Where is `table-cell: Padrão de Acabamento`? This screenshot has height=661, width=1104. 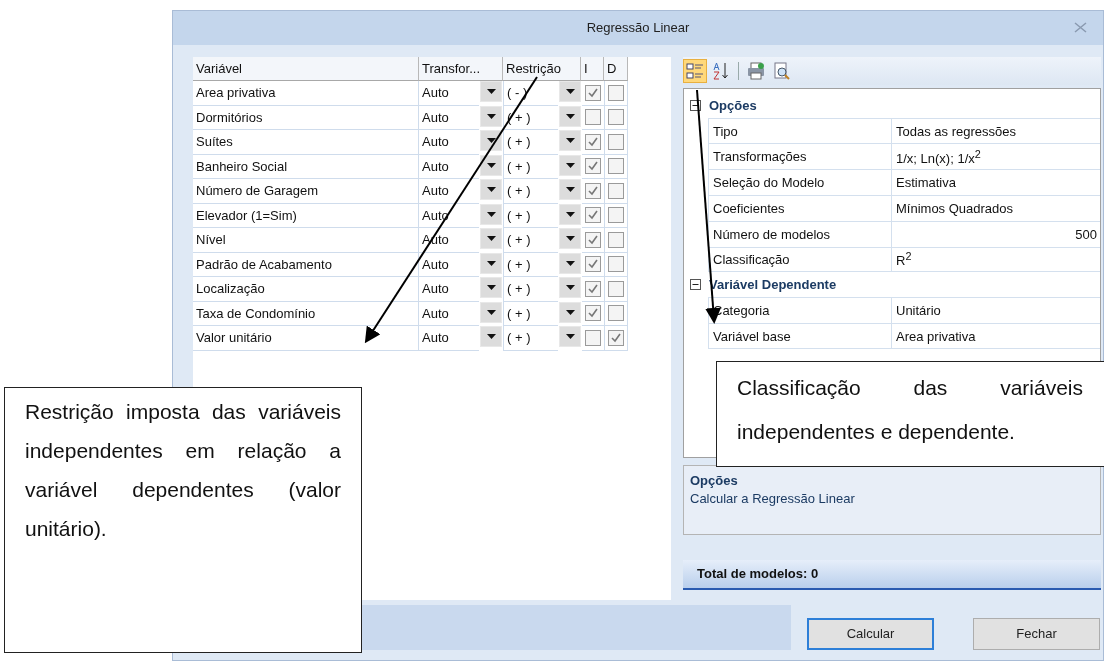 table-cell: Padrão de Acabamento is located at coordinates (306, 265).